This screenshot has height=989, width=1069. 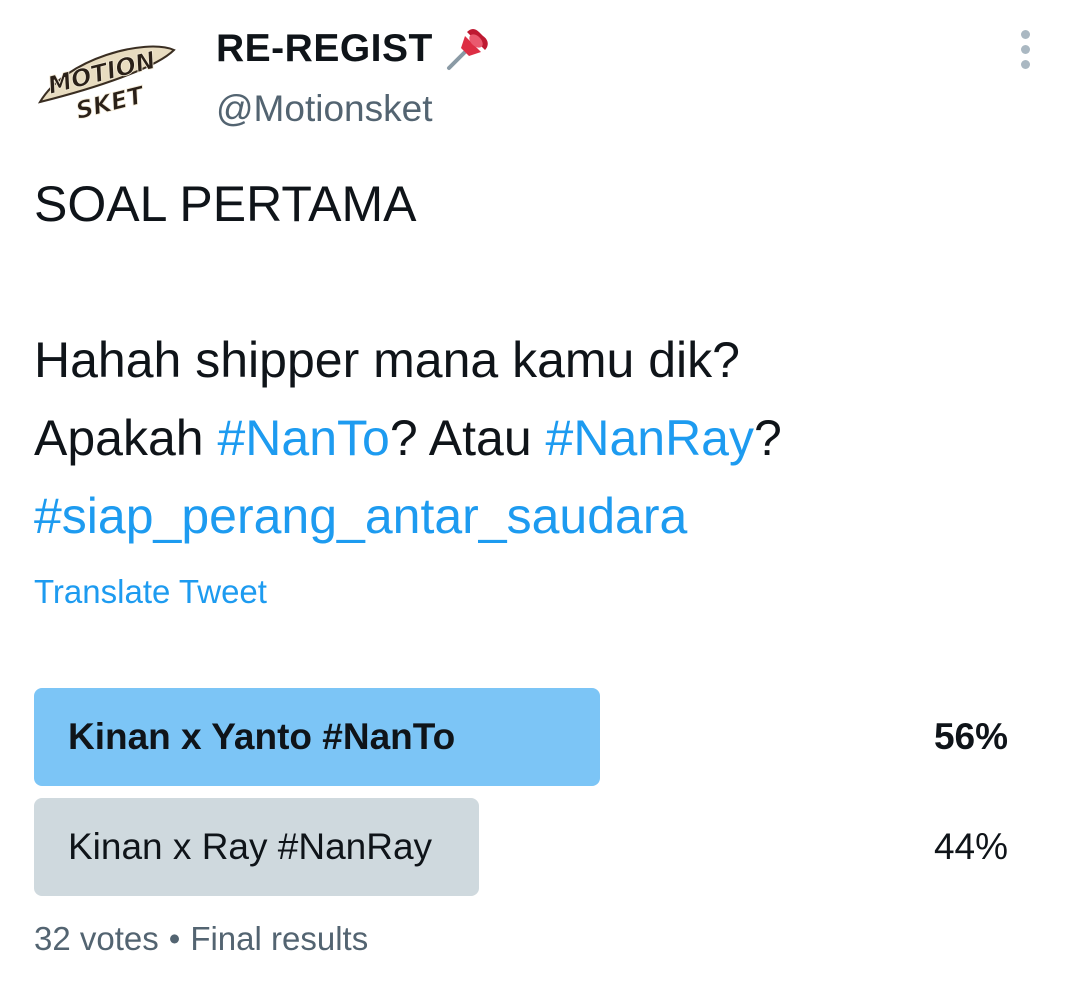 What do you see at coordinates (1025, 50) in the screenshot?
I see `more-options-icon` at bounding box center [1025, 50].